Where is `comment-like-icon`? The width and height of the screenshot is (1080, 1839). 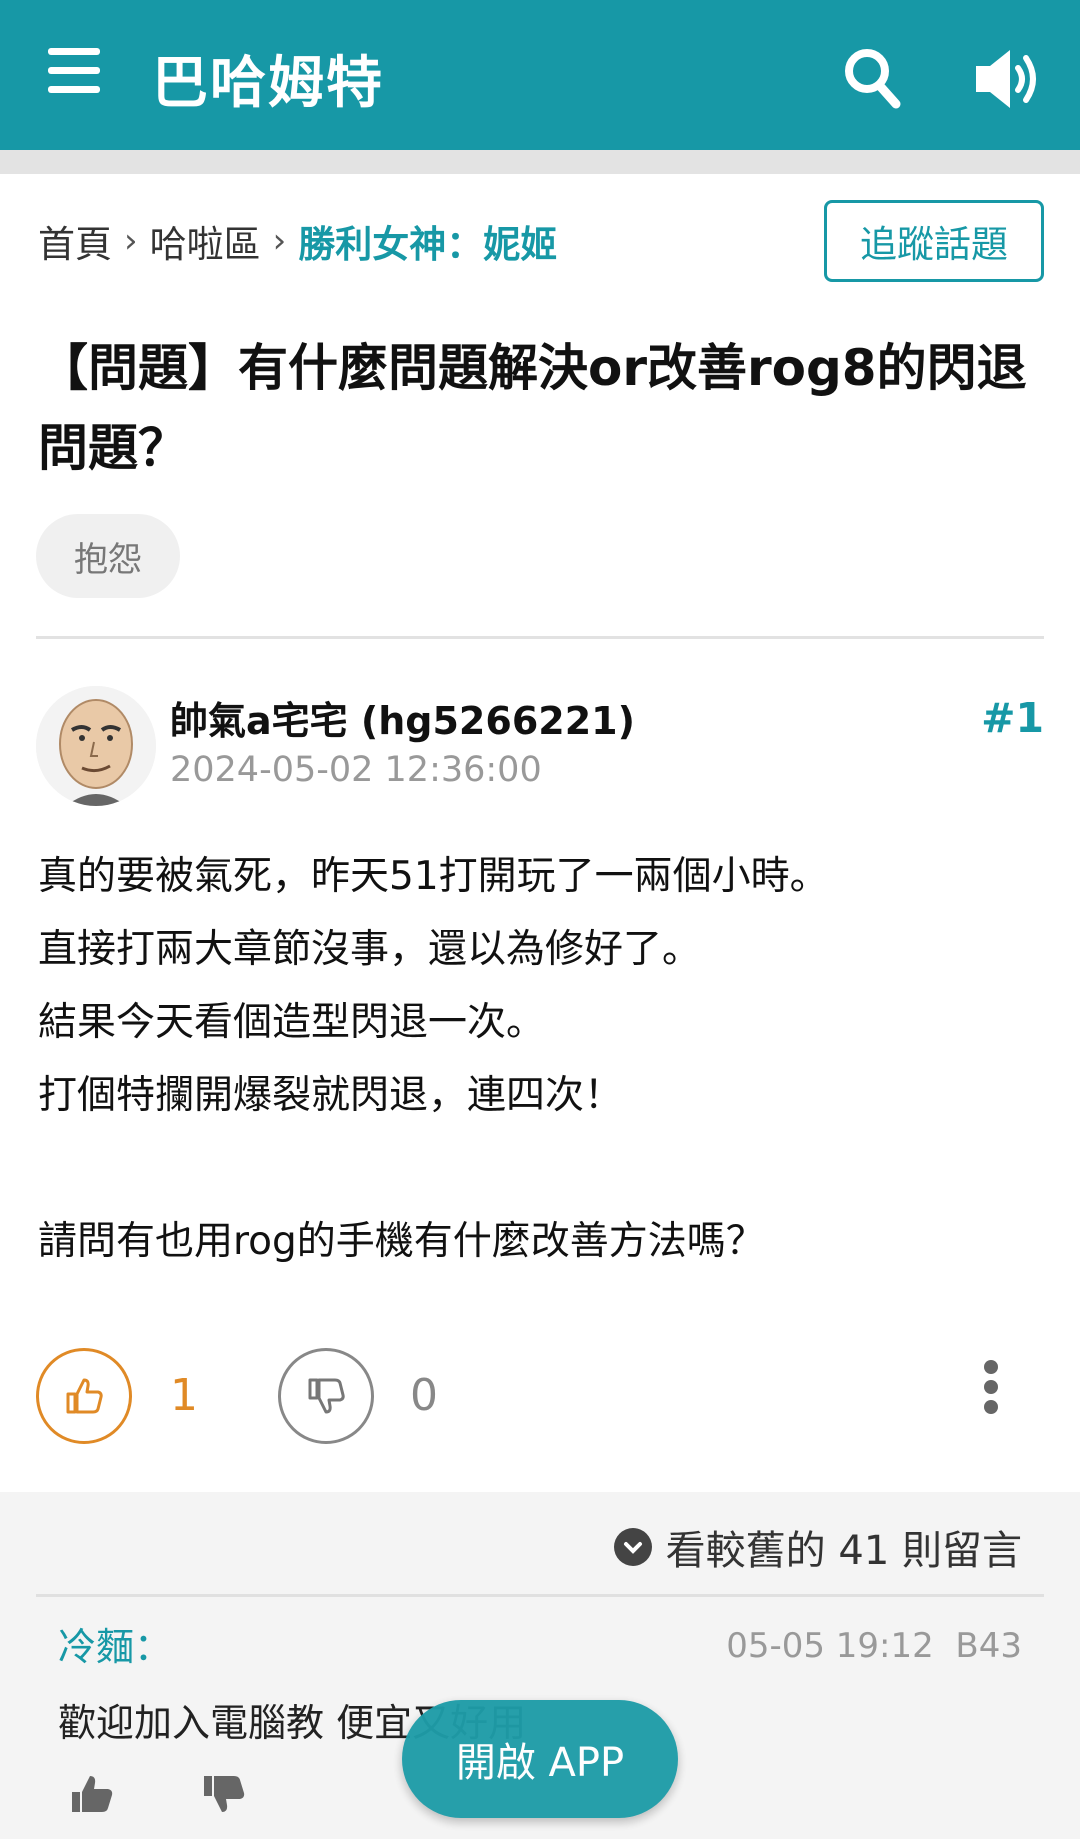 comment-like-icon is located at coordinates (92, 1794).